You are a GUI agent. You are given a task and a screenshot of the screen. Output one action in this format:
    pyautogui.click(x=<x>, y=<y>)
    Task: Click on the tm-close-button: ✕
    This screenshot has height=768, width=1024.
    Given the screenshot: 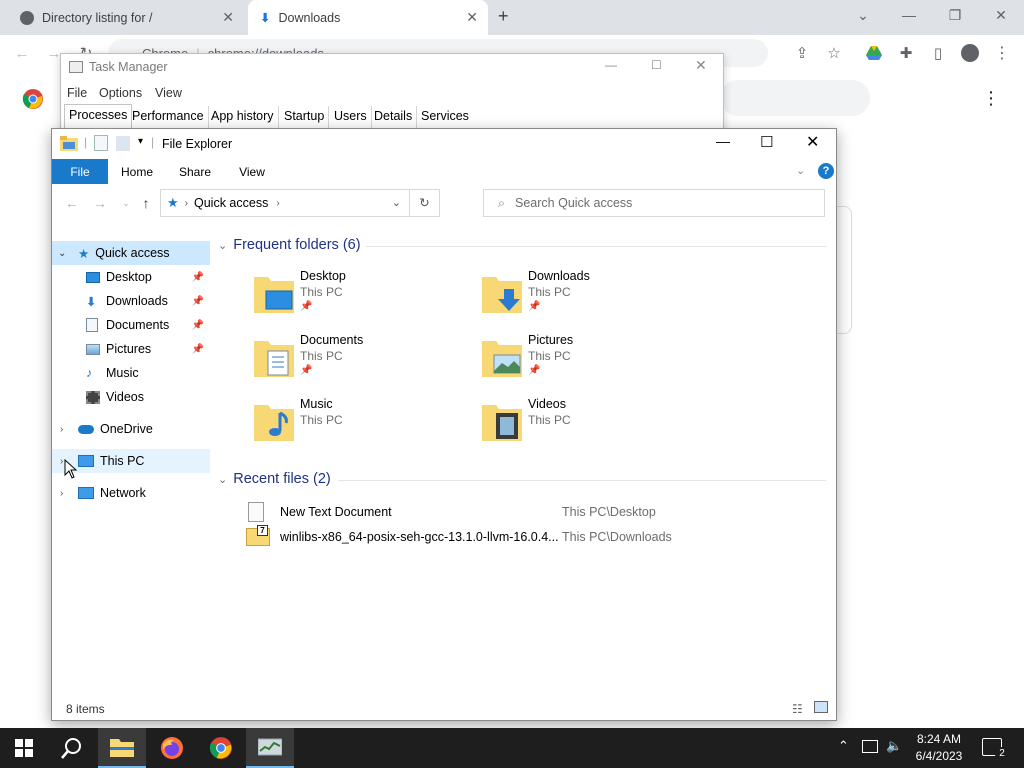 What is the action you would take?
    pyautogui.click(x=701, y=65)
    